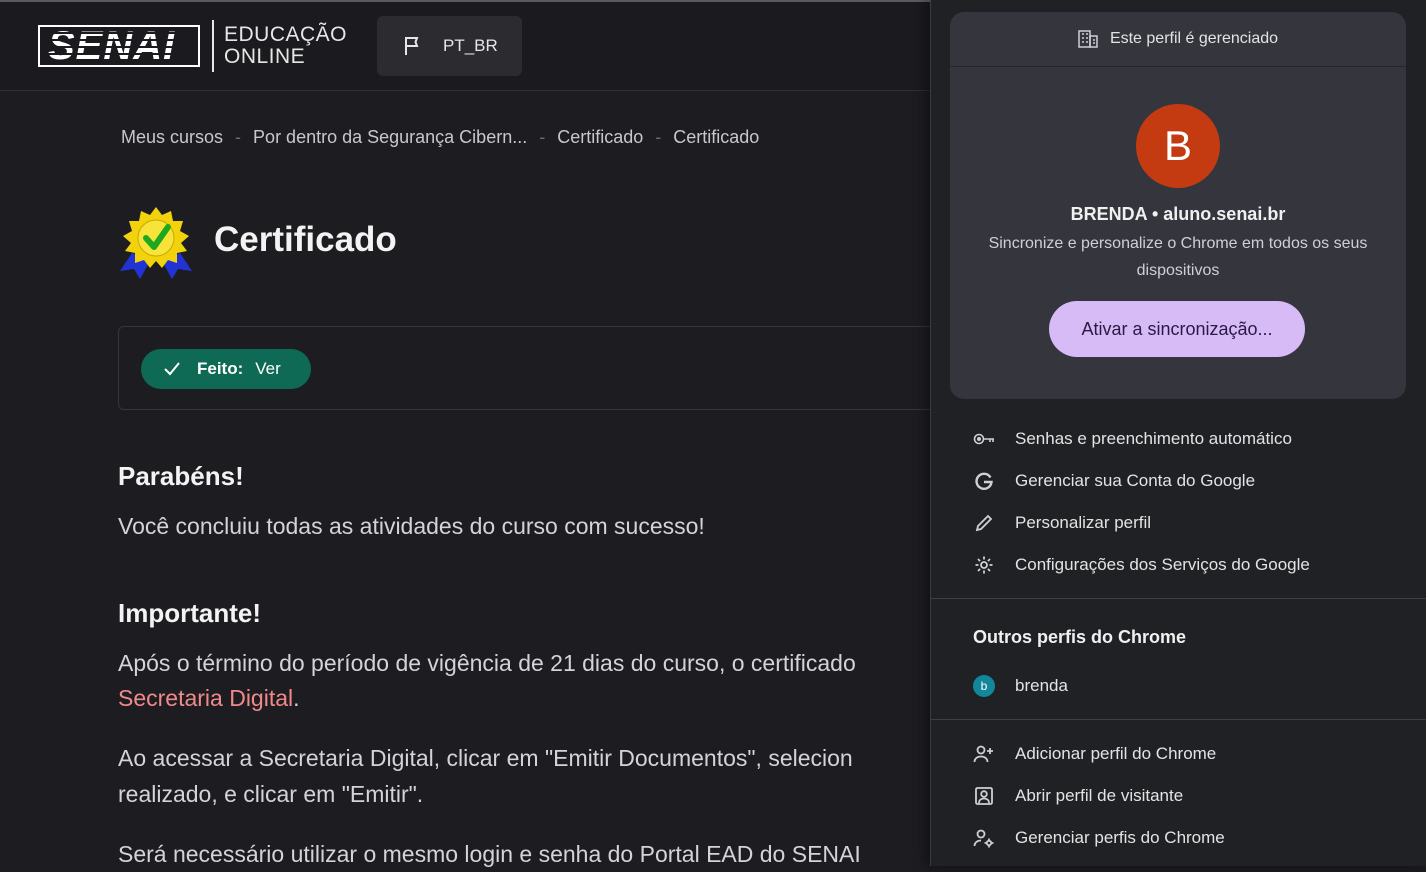 This screenshot has height=872, width=1426. What do you see at coordinates (984, 796) in the screenshot?
I see `guest-profile-icon` at bounding box center [984, 796].